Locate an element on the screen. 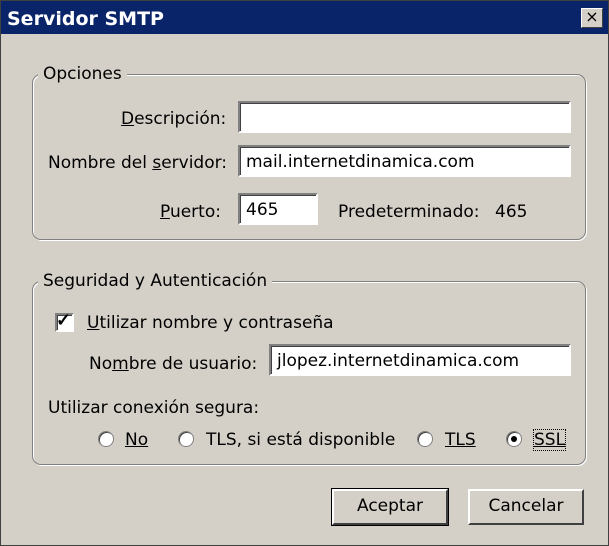  window-title: Servidor SMTP is located at coordinates (85, 19).